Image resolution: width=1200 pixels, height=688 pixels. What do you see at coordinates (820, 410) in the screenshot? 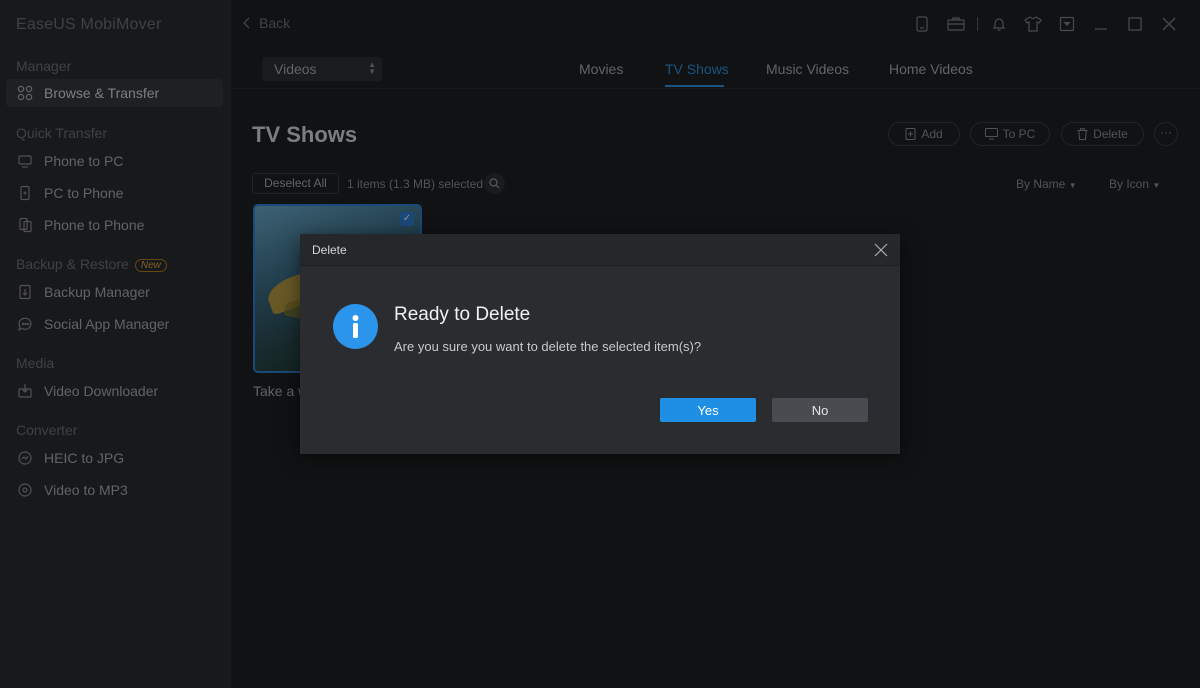
I see `no-button: No` at bounding box center [820, 410].